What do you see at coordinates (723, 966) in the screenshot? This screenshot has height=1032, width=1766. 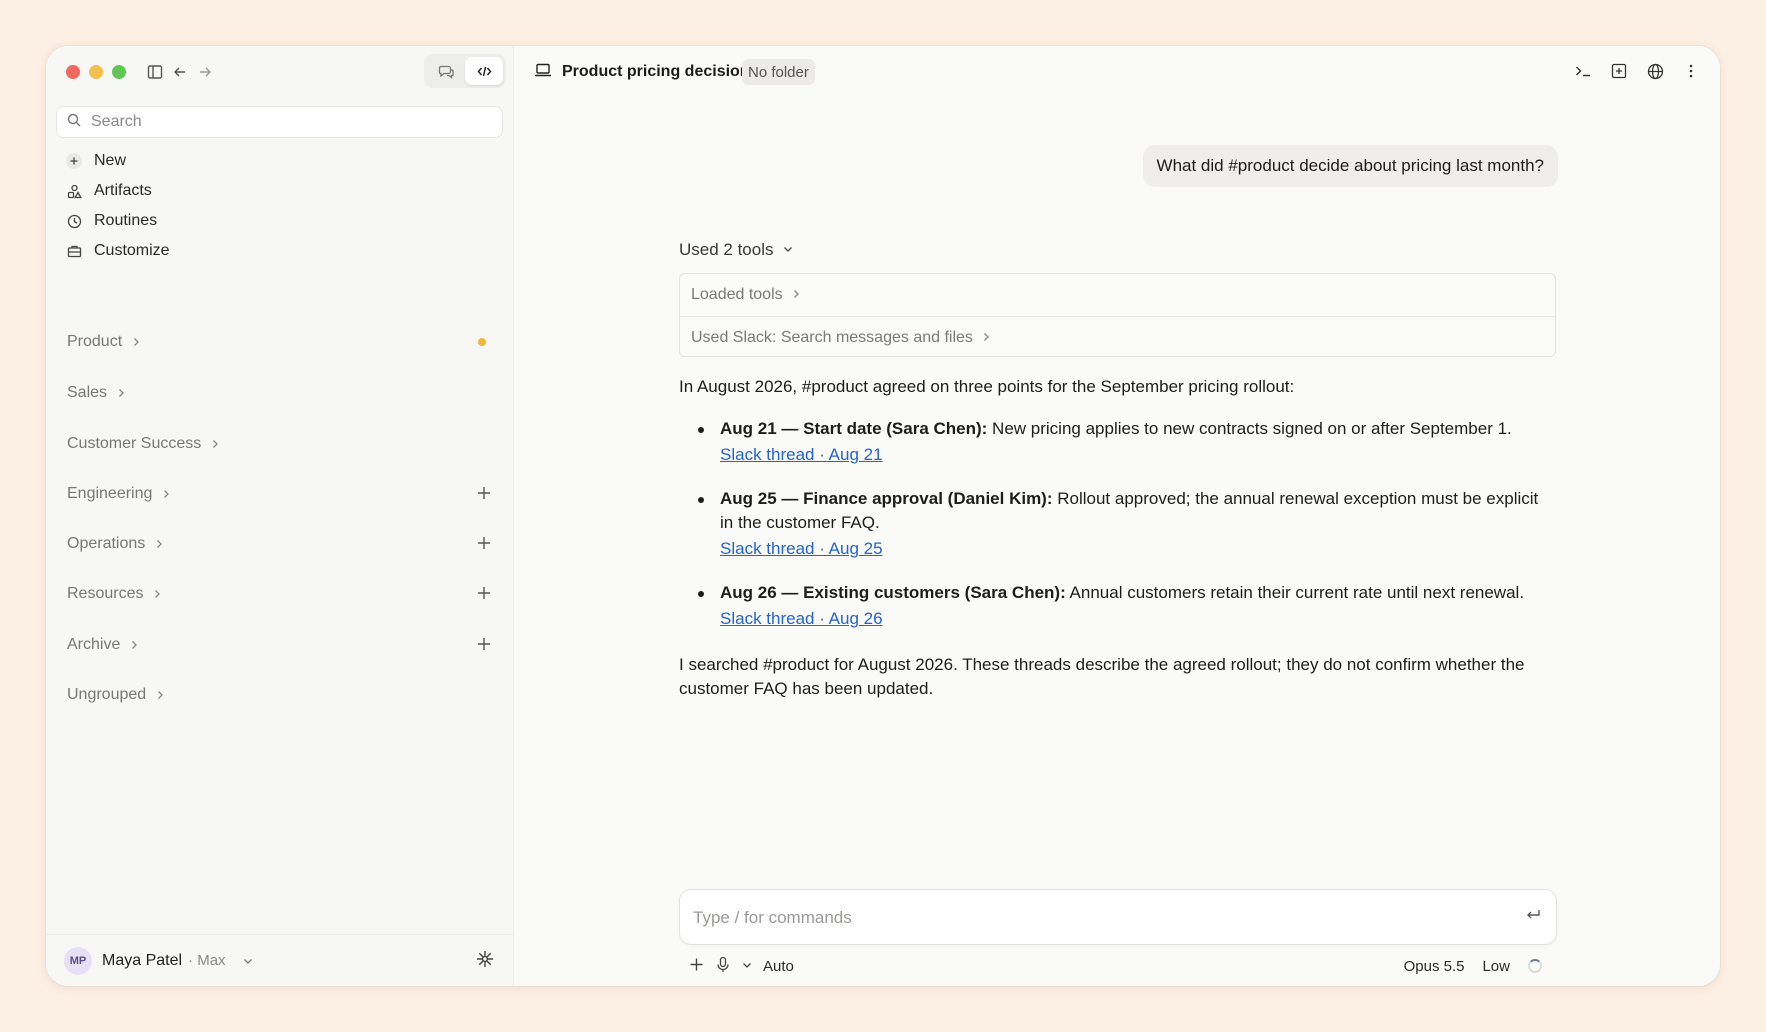 I see `microphone-icon` at bounding box center [723, 966].